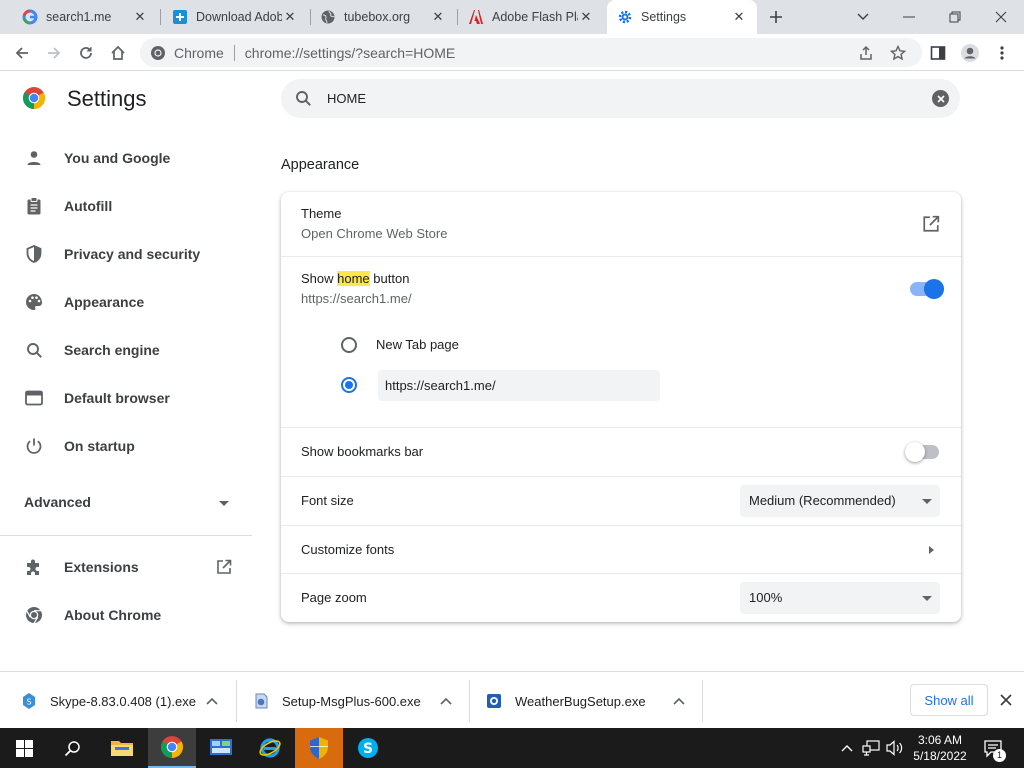 This screenshot has width=1024, height=768. I want to click on control-panel-icon, so click(221, 747).